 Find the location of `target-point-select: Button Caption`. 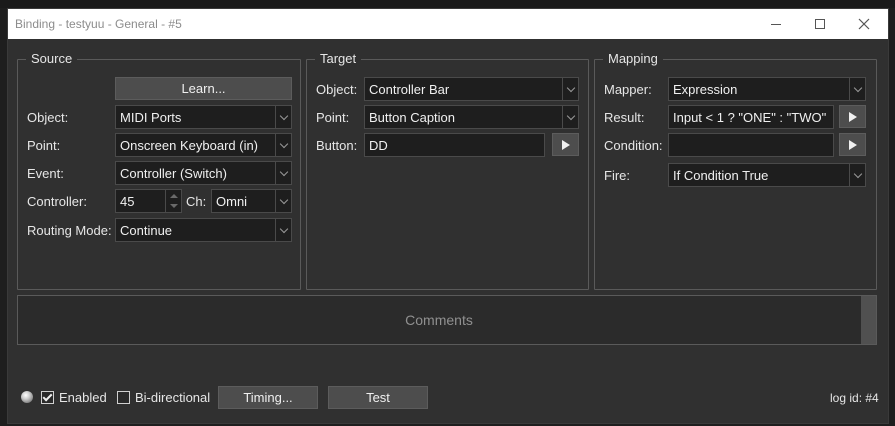

target-point-select: Button Caption is located at coordinates (471, 117).